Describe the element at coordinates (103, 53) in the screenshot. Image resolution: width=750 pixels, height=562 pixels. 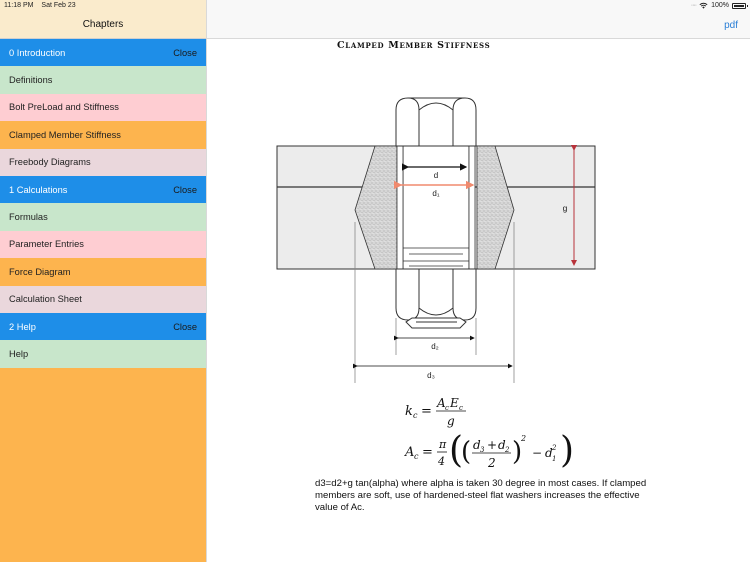
I see `section-header-introduction: 0 Introduction Close` at that location.